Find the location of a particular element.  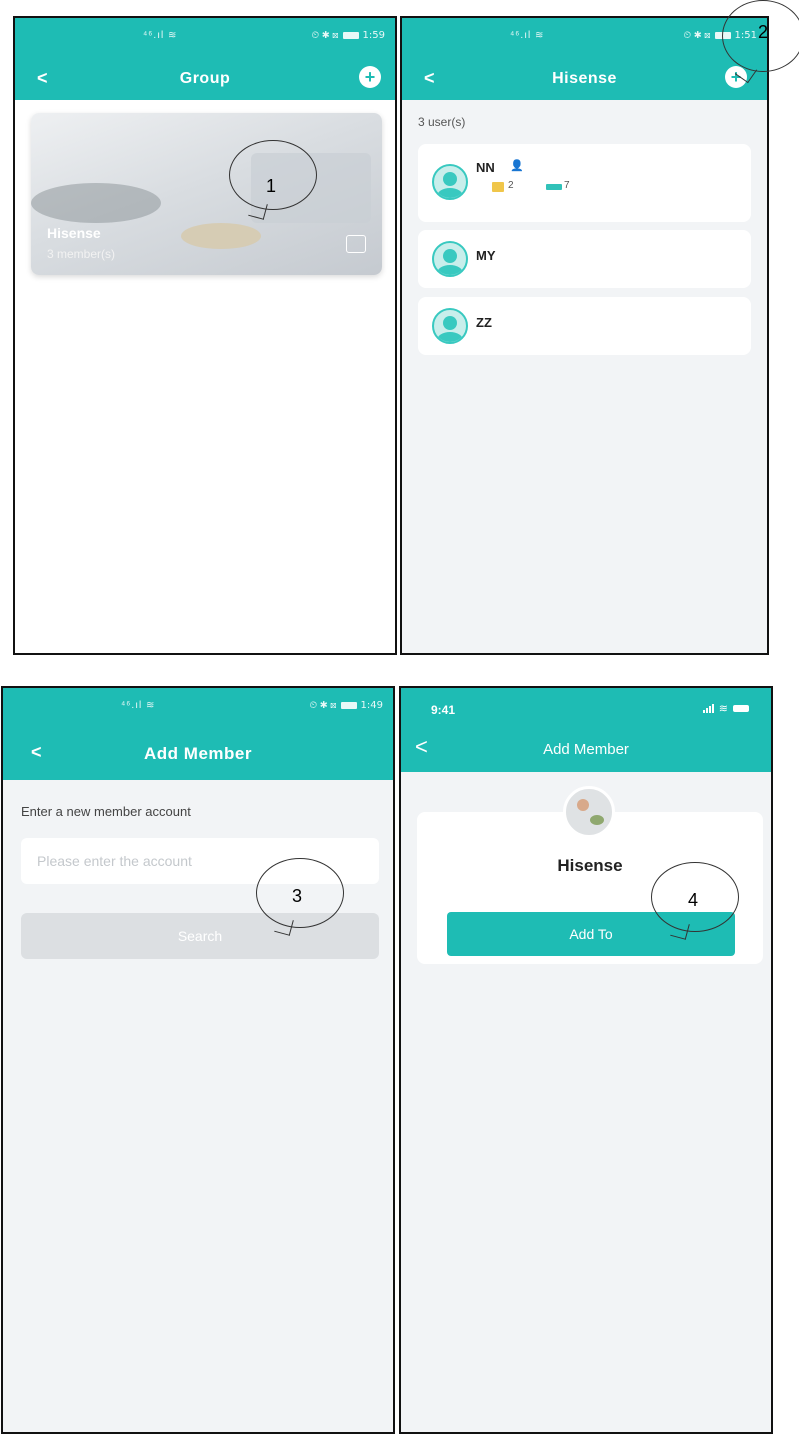

user-name: MY is located at coordinates (486, 255).